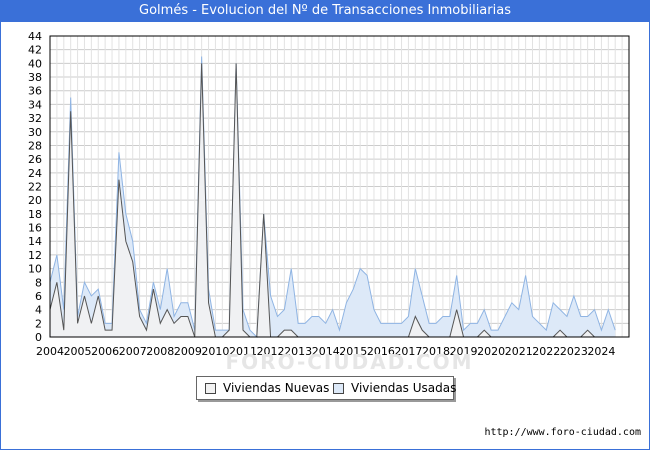 This screenshot has height=450, width=650. What do you see at coordinates (35, 36) in the screenshot?
I see `y-tick-label: 44` at bounding box center [35, 36].